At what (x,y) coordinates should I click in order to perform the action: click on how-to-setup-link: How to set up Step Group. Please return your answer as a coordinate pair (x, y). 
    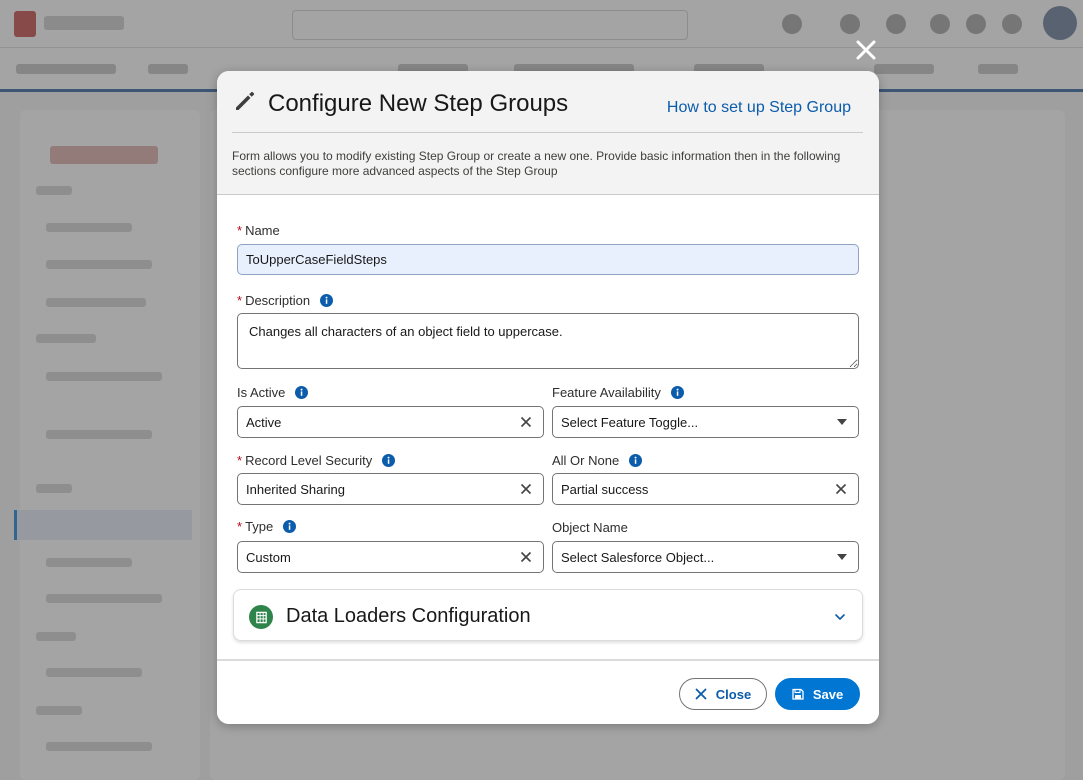
    Looking at the image, I should click on (759, 108).